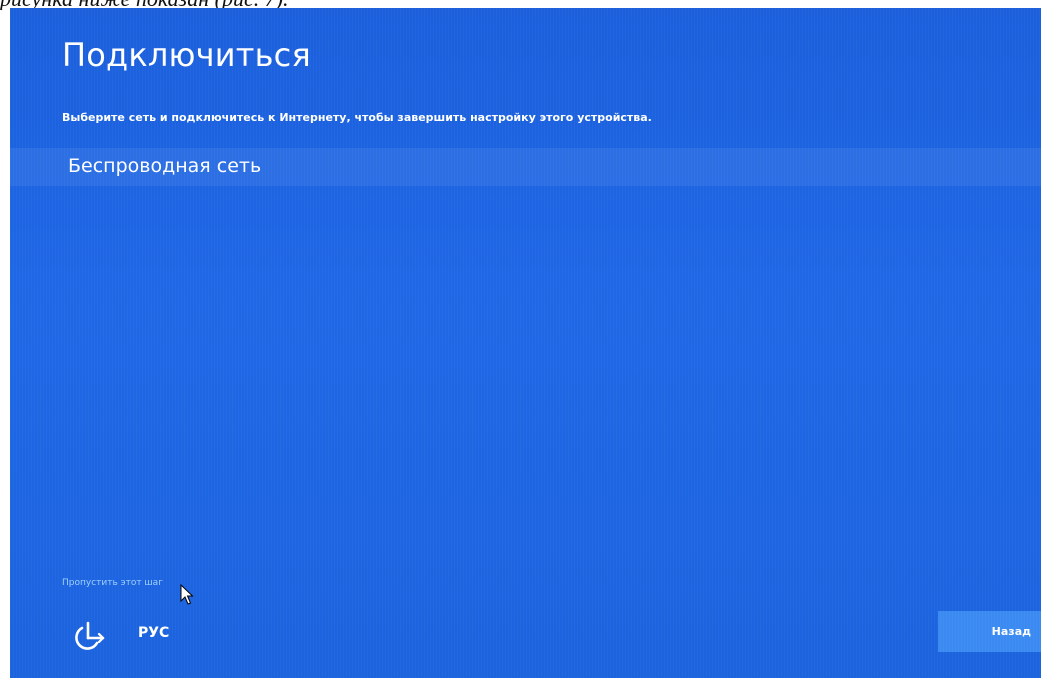 Image resolution: width=1041 pixels, height=685 pixels. I want to click on mouse-cursor-icon, so click(187, 594).